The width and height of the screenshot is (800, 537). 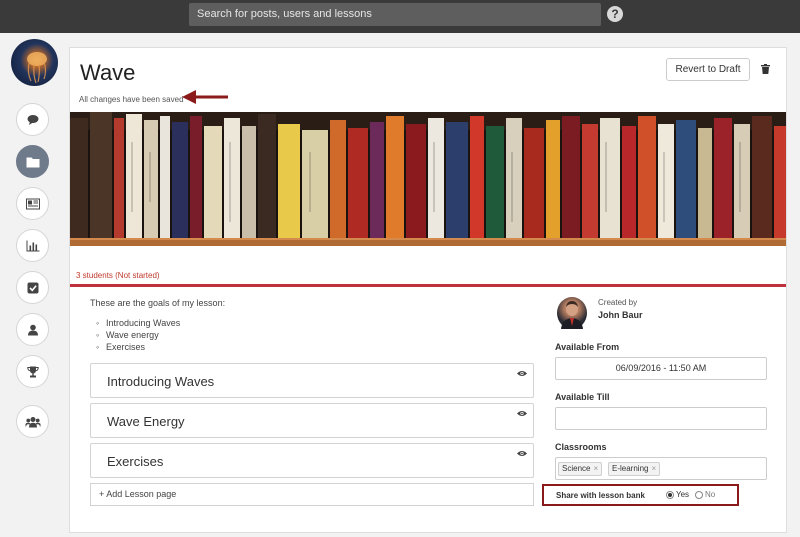 What do you see at coordinates (682, 494) in the screenshot?
I see `share-yes-label: Yes` at bounding box center [682, 494].